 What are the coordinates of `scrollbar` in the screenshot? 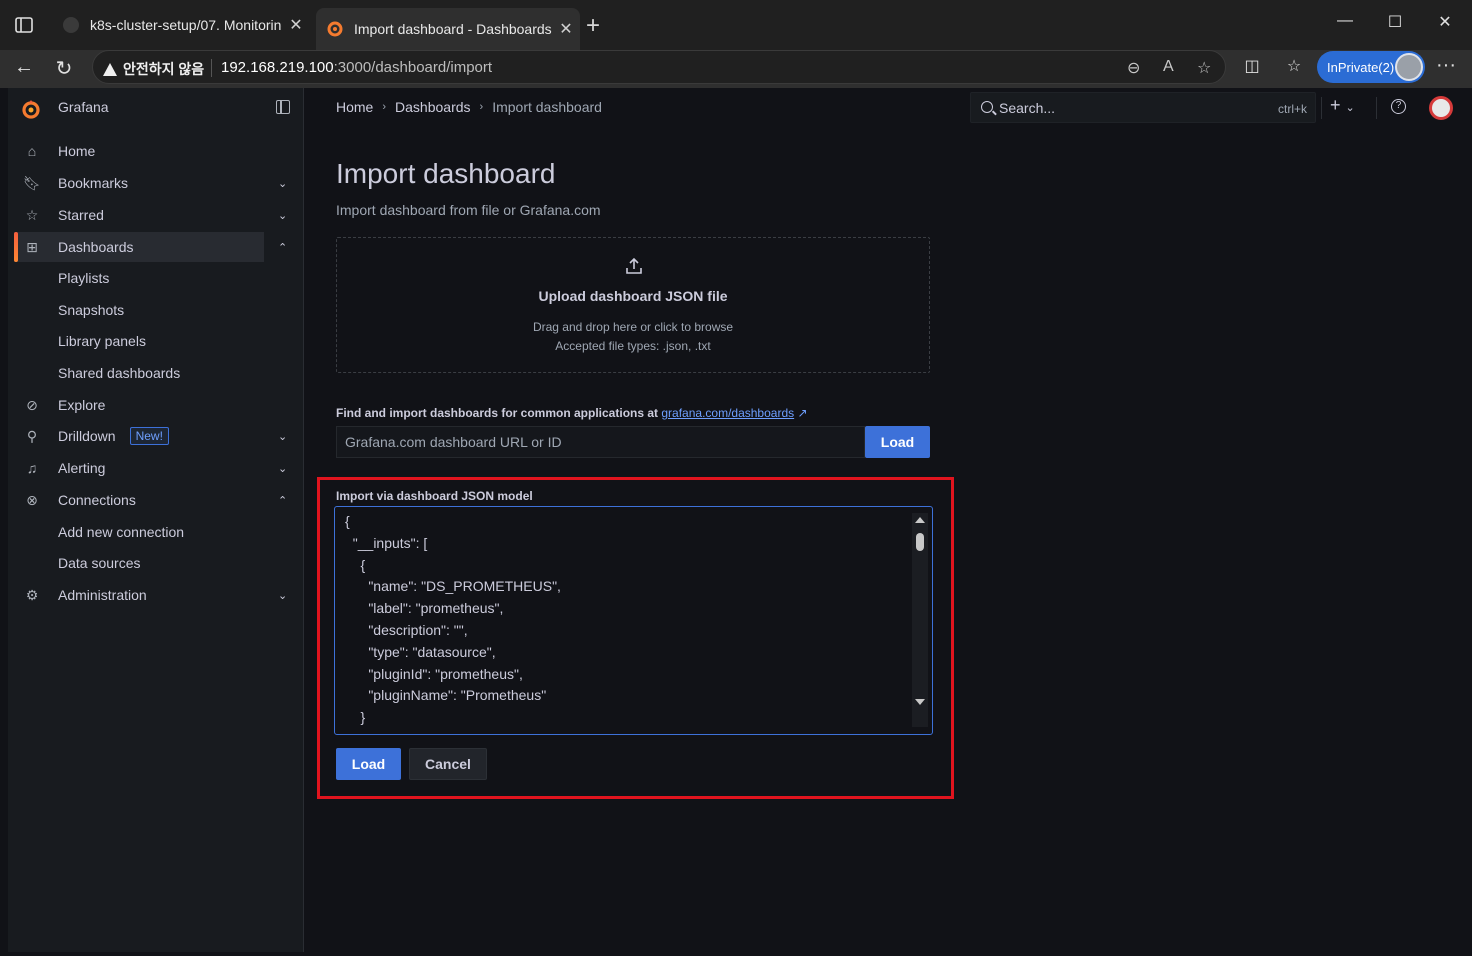 It's located at (920, 620).